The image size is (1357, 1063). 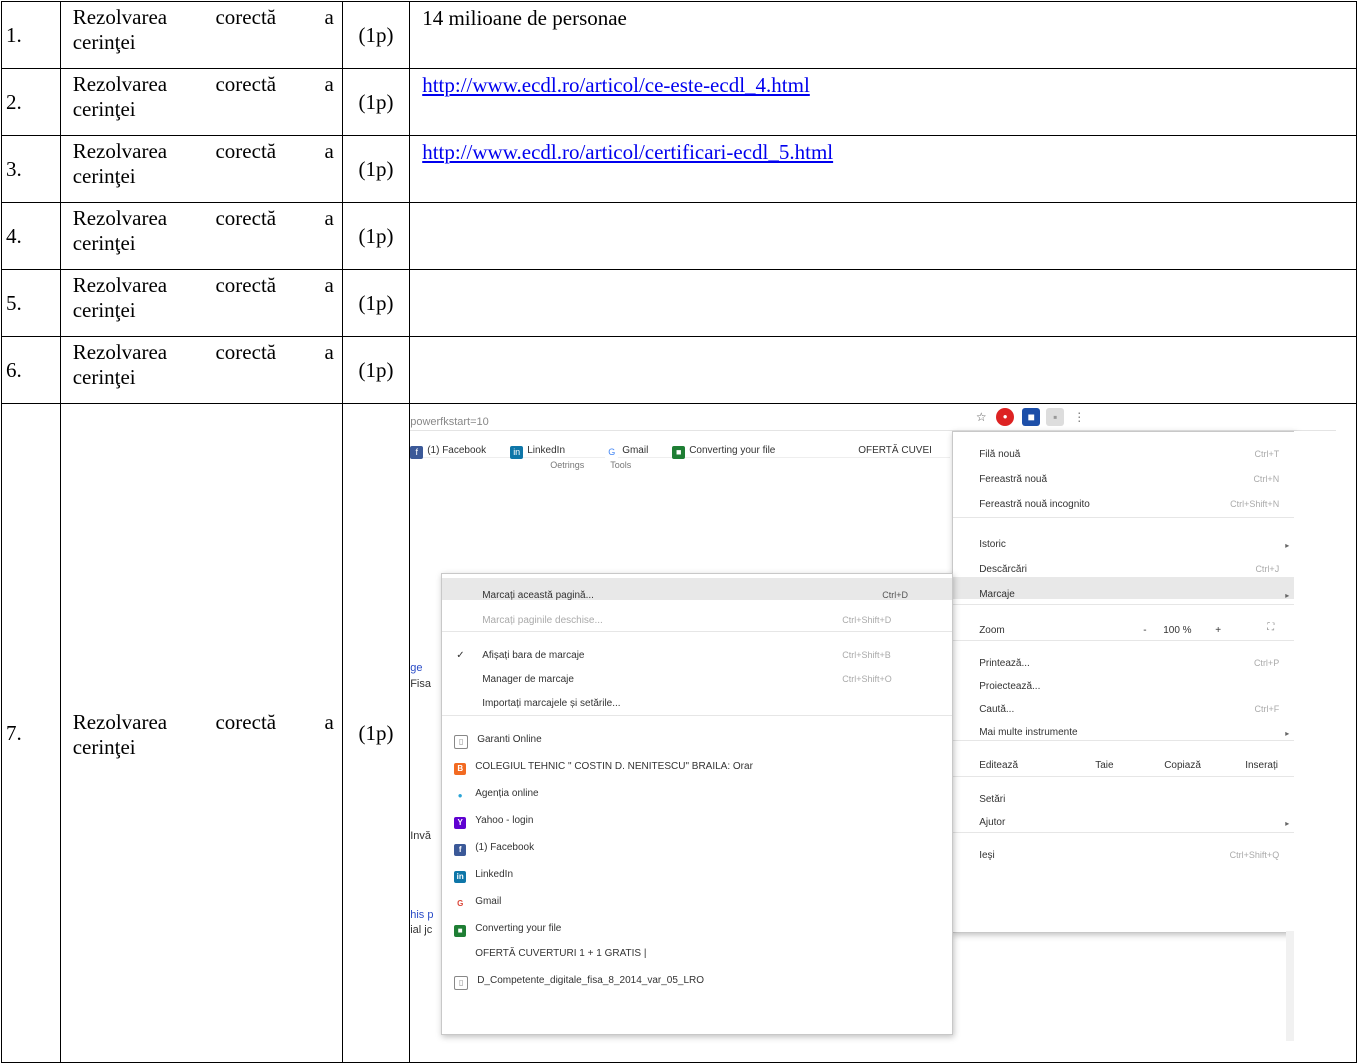 What do you see at coordinates (697, 816) in the screenshot?
I see `bookmark-item: Y Yahoo - login` at bounding box center [697, 816].